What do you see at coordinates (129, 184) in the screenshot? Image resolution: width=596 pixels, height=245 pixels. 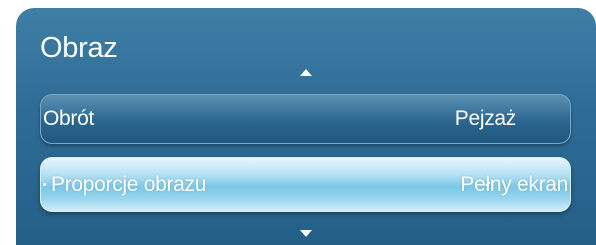 I see `menu-item-label: Proporcje obrazu` at bounding box center [129, 184].